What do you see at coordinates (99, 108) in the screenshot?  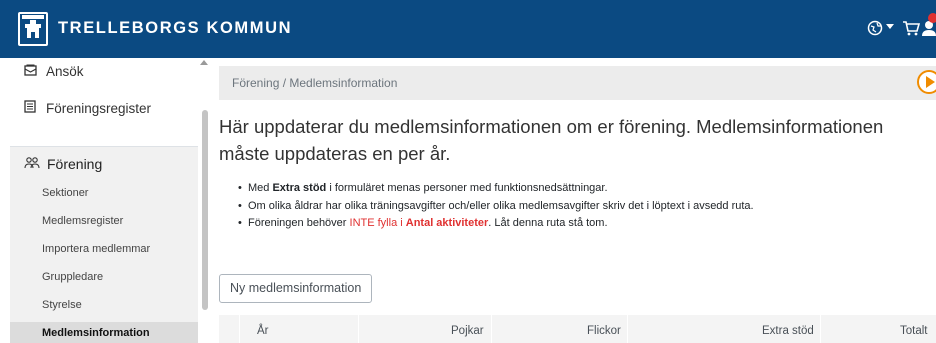 I see `sidebar-item-label: Föreningsregister` at bounding box center [99, 108].